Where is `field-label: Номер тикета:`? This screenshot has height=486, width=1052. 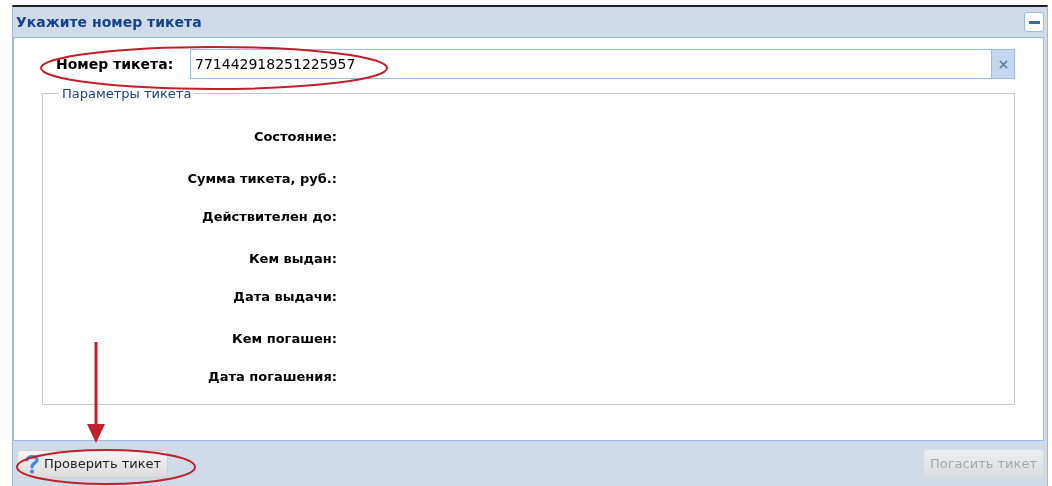 field-label: Номер тикета: is located at coordinates (115, 64).